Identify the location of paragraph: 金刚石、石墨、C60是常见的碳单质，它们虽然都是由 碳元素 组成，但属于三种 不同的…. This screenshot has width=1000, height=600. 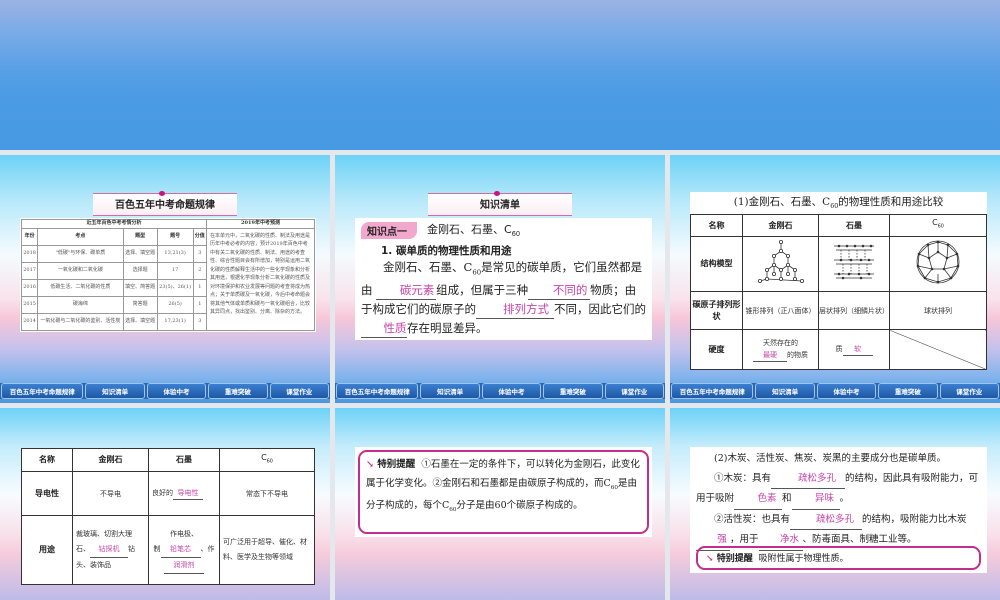
(503, 298).